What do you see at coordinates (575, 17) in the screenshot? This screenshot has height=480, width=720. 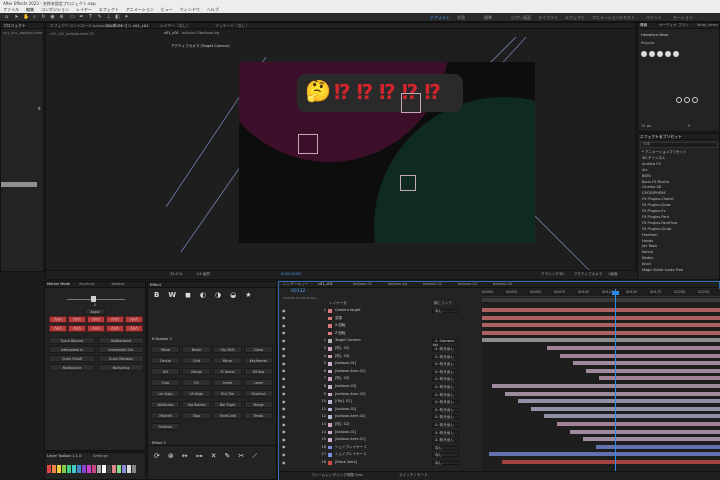 I see `workspace-tab-5: エフェクト` at bounding box center [575, 17].